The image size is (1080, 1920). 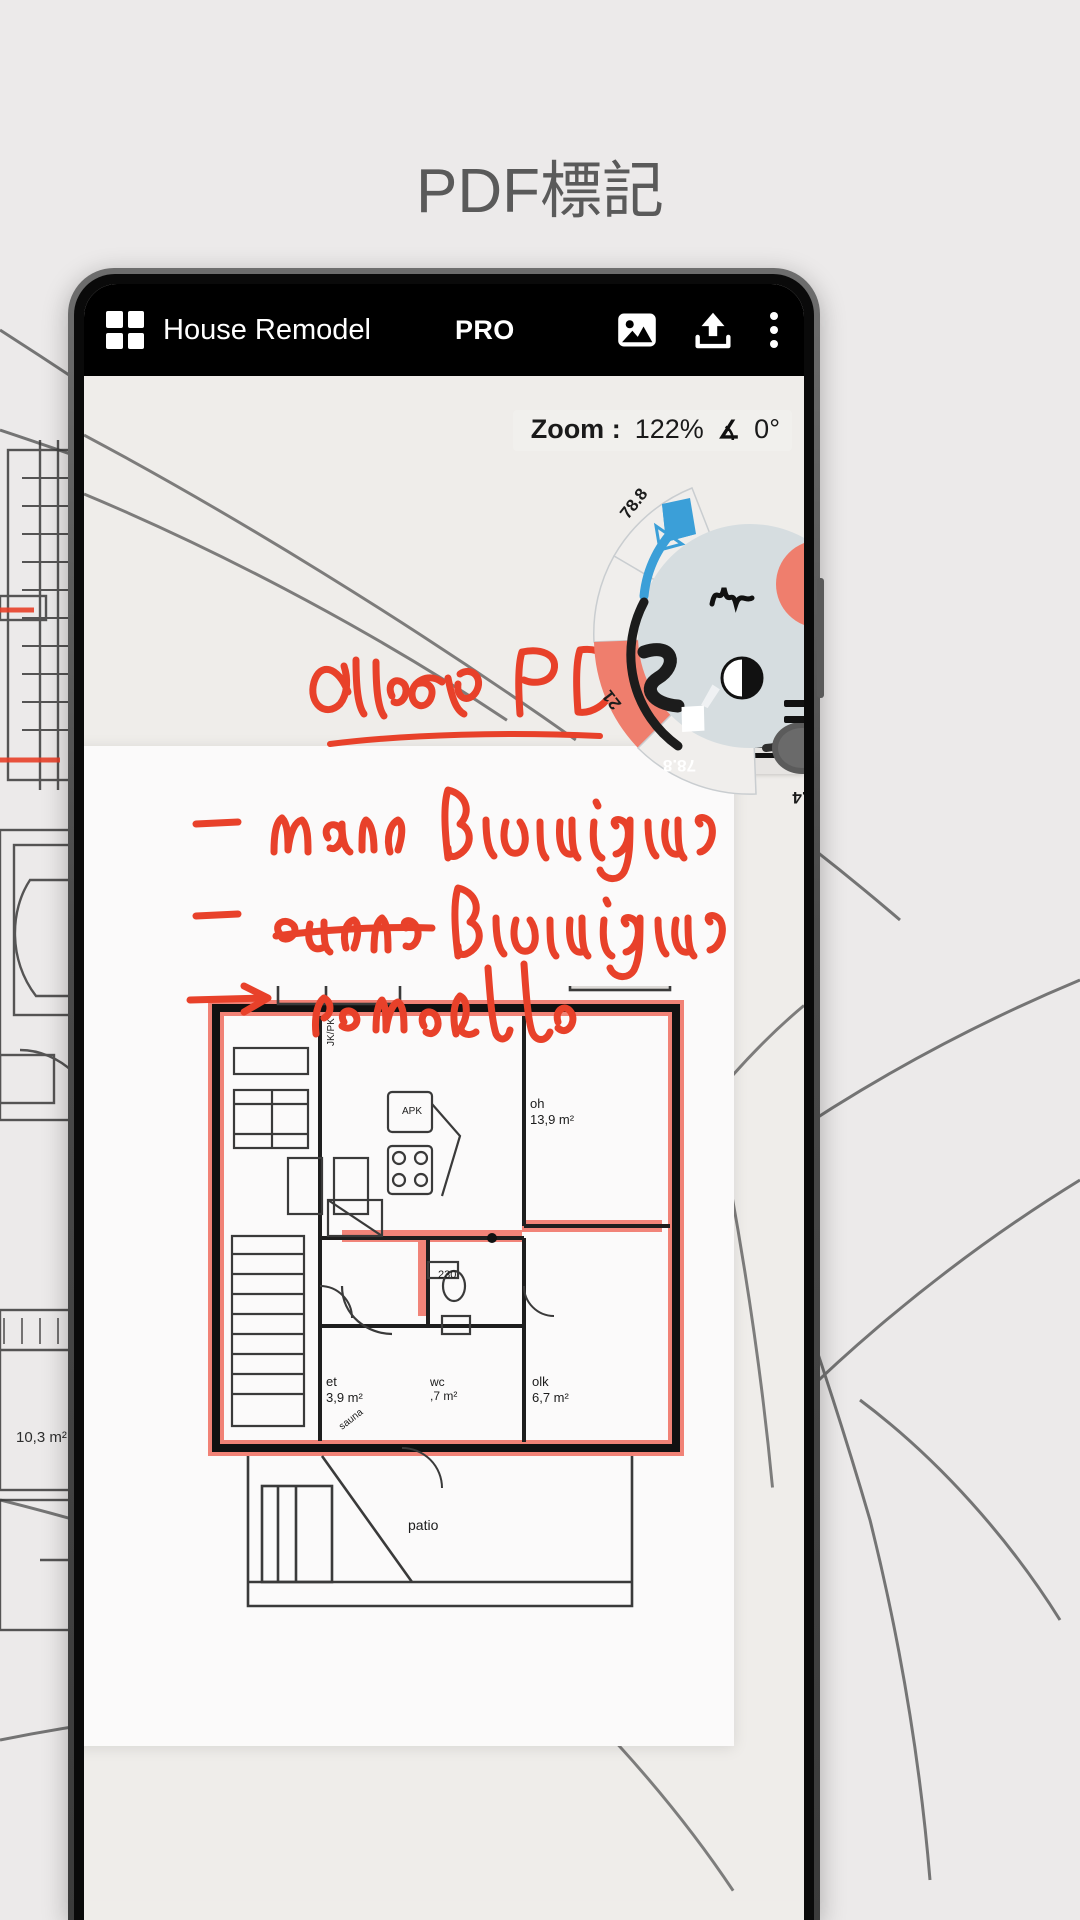 What do you see at coordinates (540, 1381) in the screenshot?
I see `room-label-olk: olk` at bounding box center [540, 1381].